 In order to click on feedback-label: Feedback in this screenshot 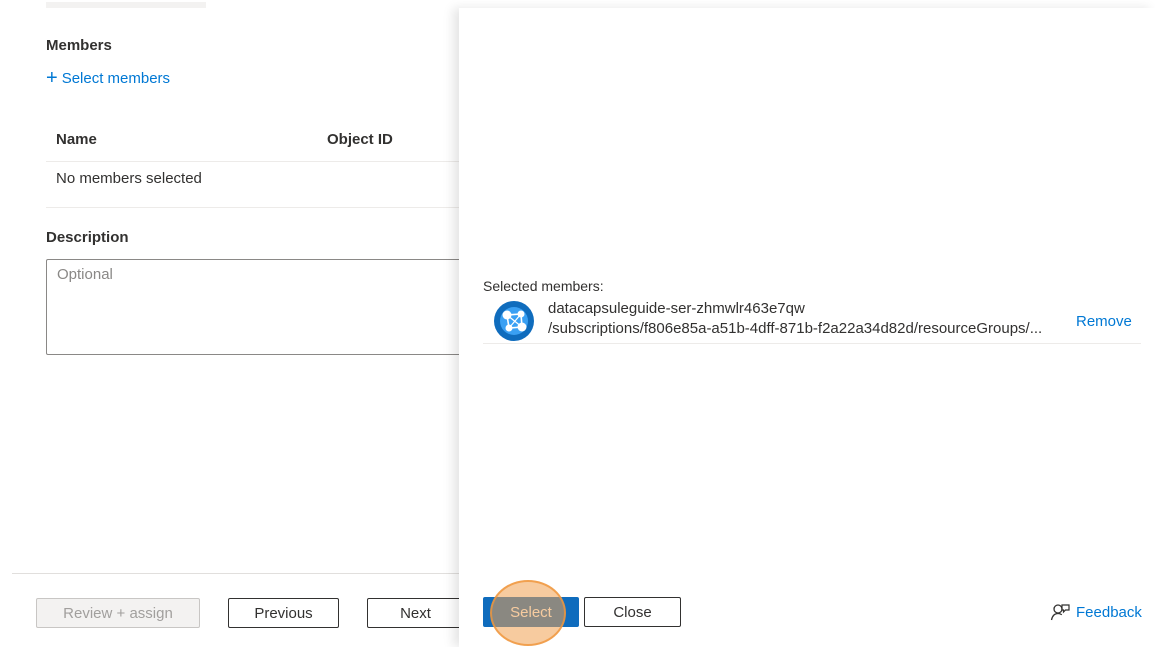, I will do `click(1109, 612)`.